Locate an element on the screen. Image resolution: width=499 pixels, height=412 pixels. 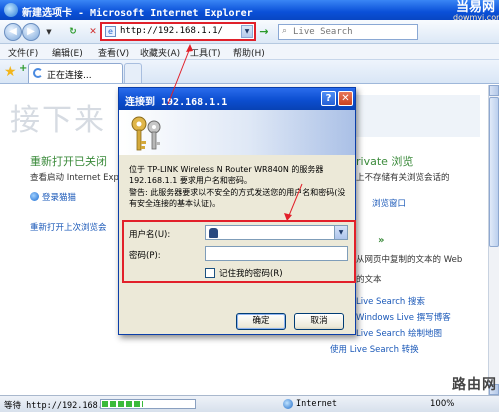
add-favorite-icon: + is located at coordinates (23, 68).